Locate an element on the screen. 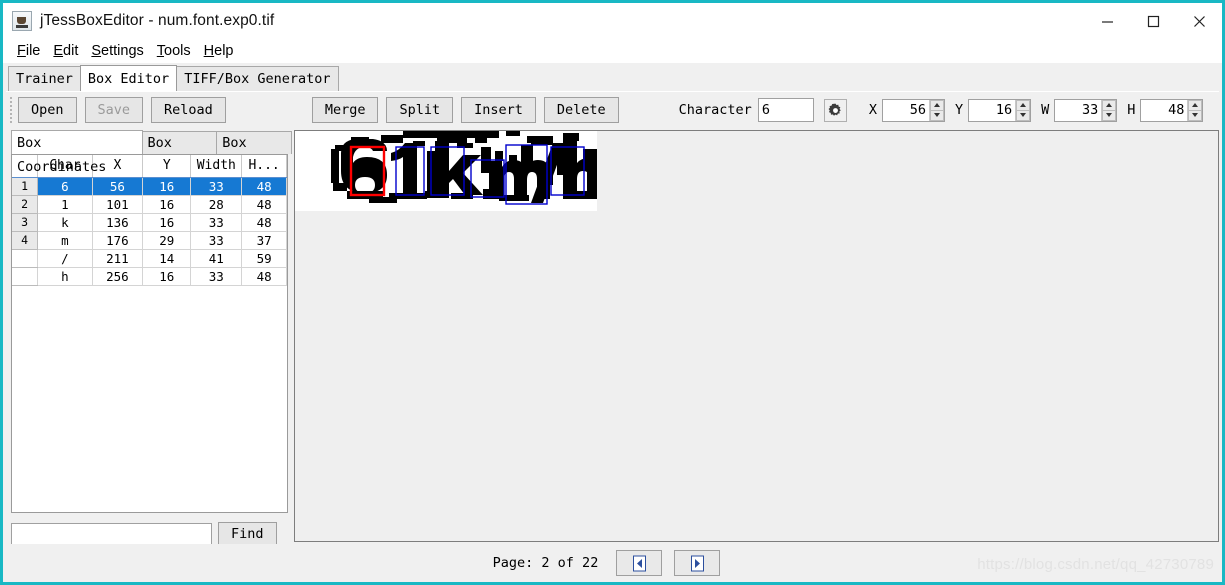  cell-x: 211 is located at coordinates (118, 258).